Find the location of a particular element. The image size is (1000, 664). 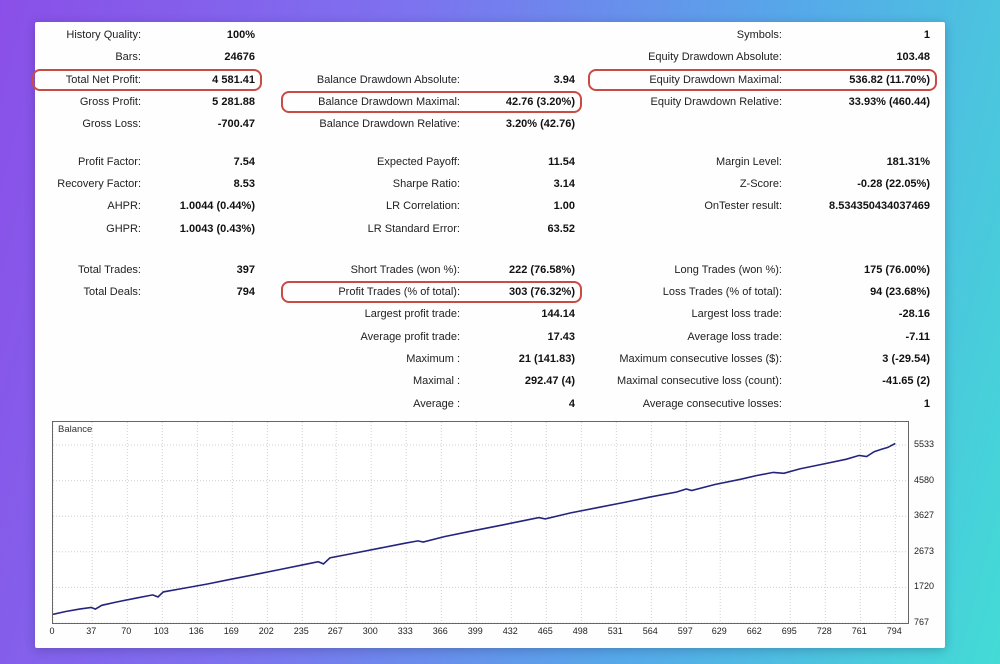

stat-label: Loss Trades (% of total): is located at coordinates (722, 292).